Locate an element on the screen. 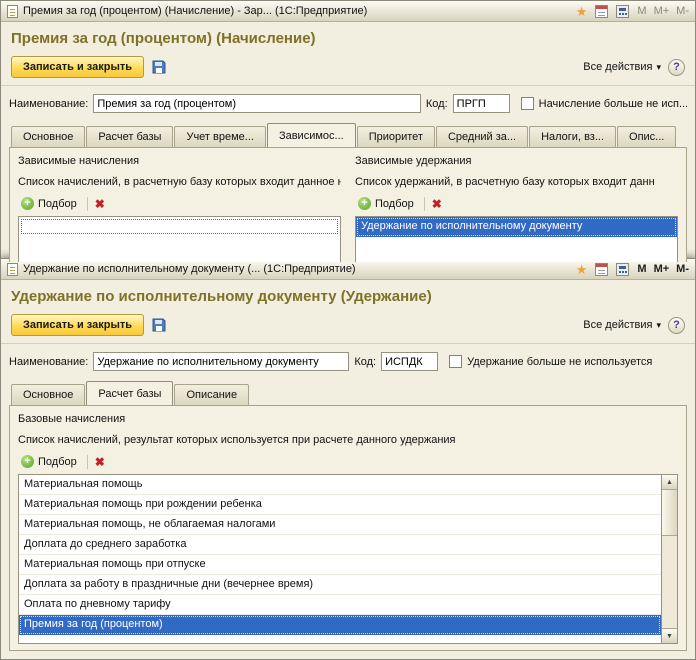 This screenshot has height=660, width=696. base-accruals-toolbar: + Подбор ✖ is located at coordinates (348, 461).